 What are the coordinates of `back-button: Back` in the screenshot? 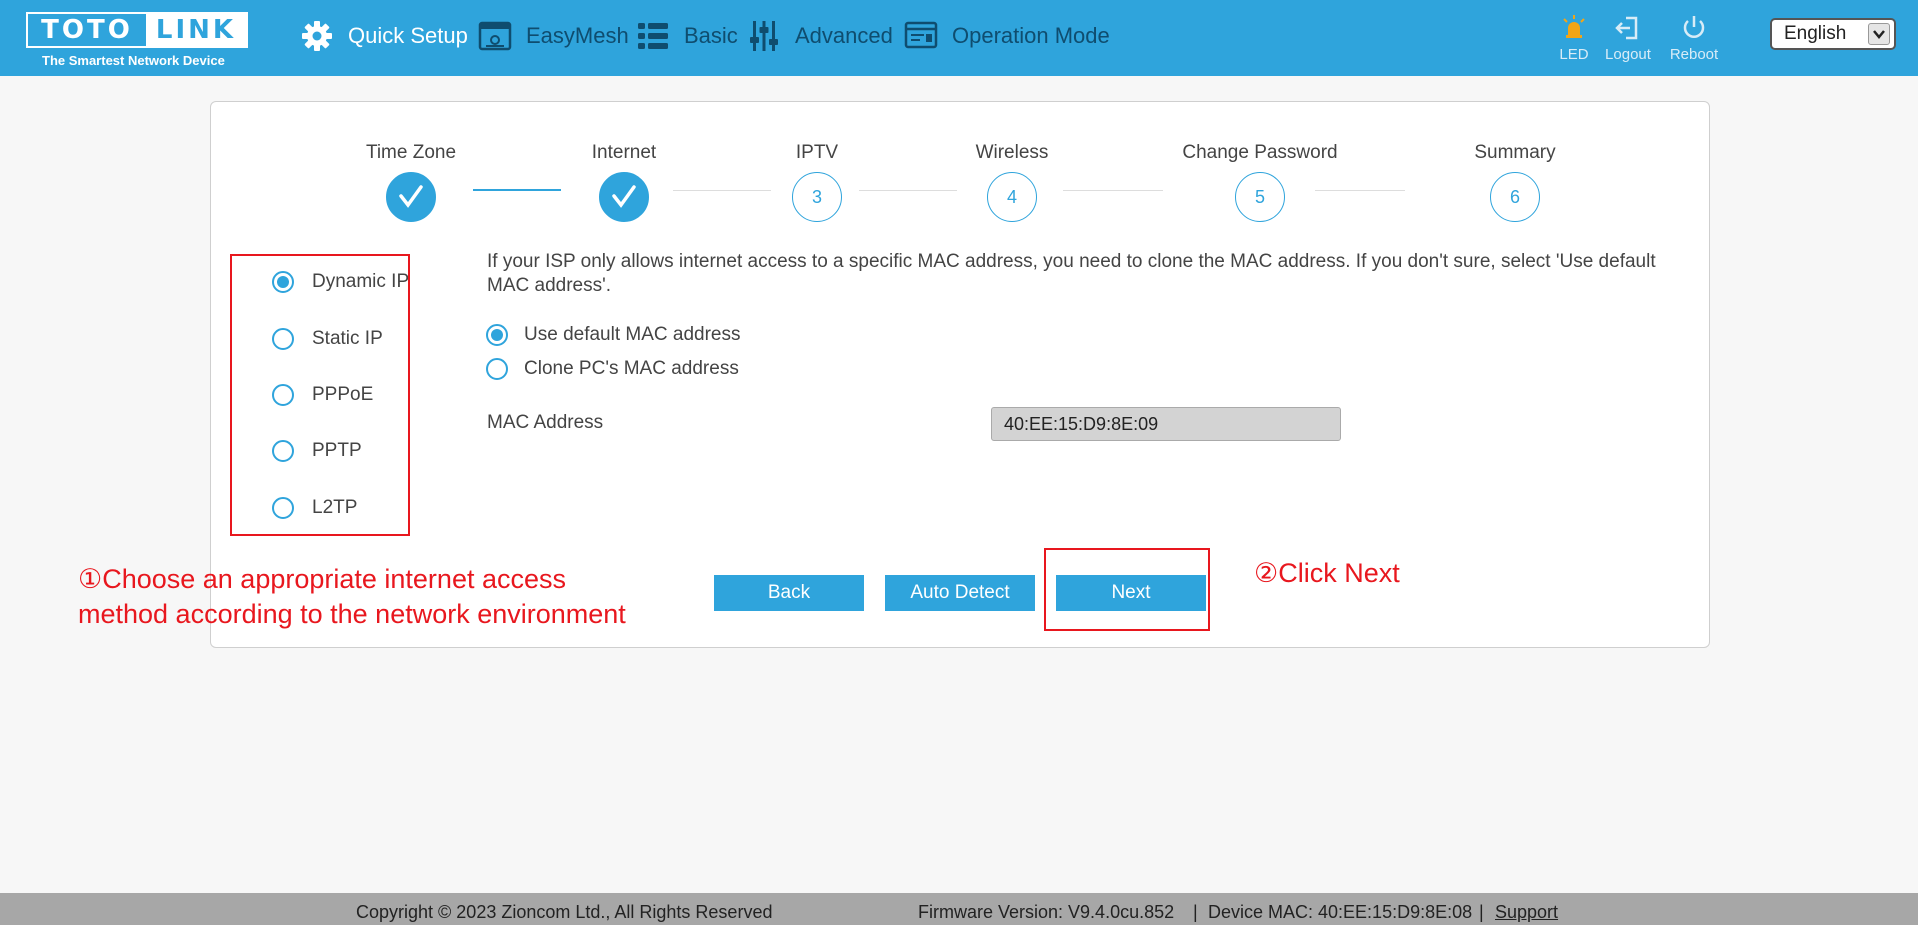 It's located at (789, 593).